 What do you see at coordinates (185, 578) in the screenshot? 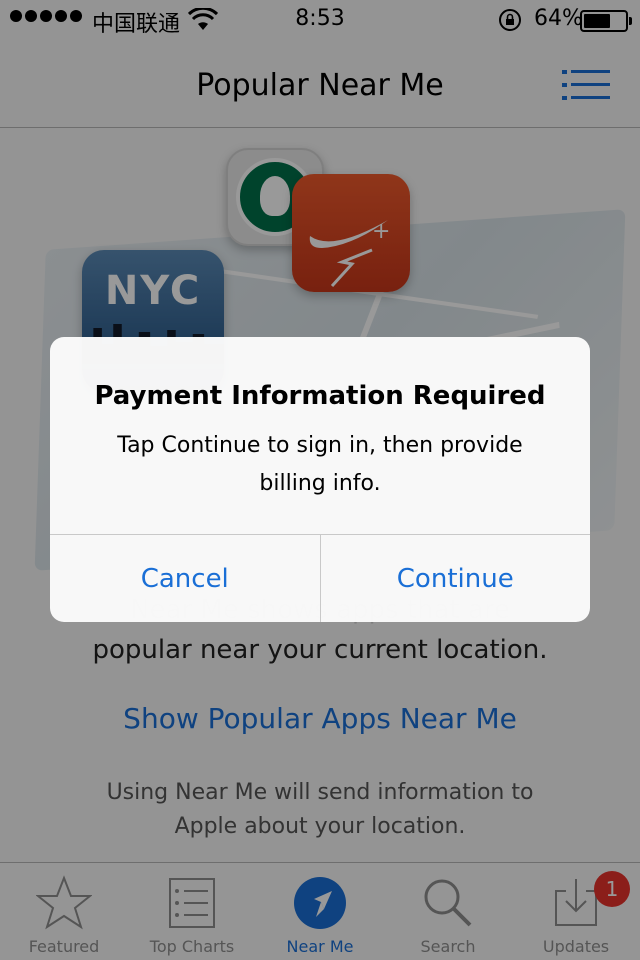
I see `cancel-button: Cancel` at bounding box center [185, 578].